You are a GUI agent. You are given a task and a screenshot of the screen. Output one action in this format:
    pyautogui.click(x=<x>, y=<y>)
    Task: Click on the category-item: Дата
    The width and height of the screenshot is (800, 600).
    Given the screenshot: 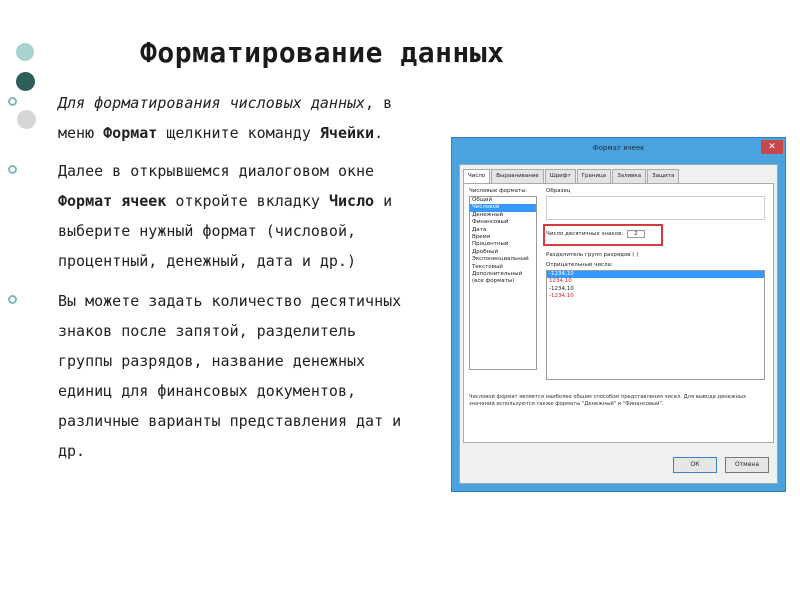 What is the action you would take?
    pyautogui.click(x=503, y=230)
    